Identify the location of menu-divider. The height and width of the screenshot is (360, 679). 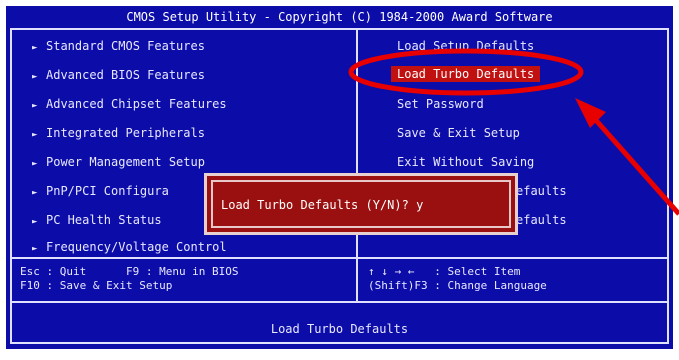
(339, 258).